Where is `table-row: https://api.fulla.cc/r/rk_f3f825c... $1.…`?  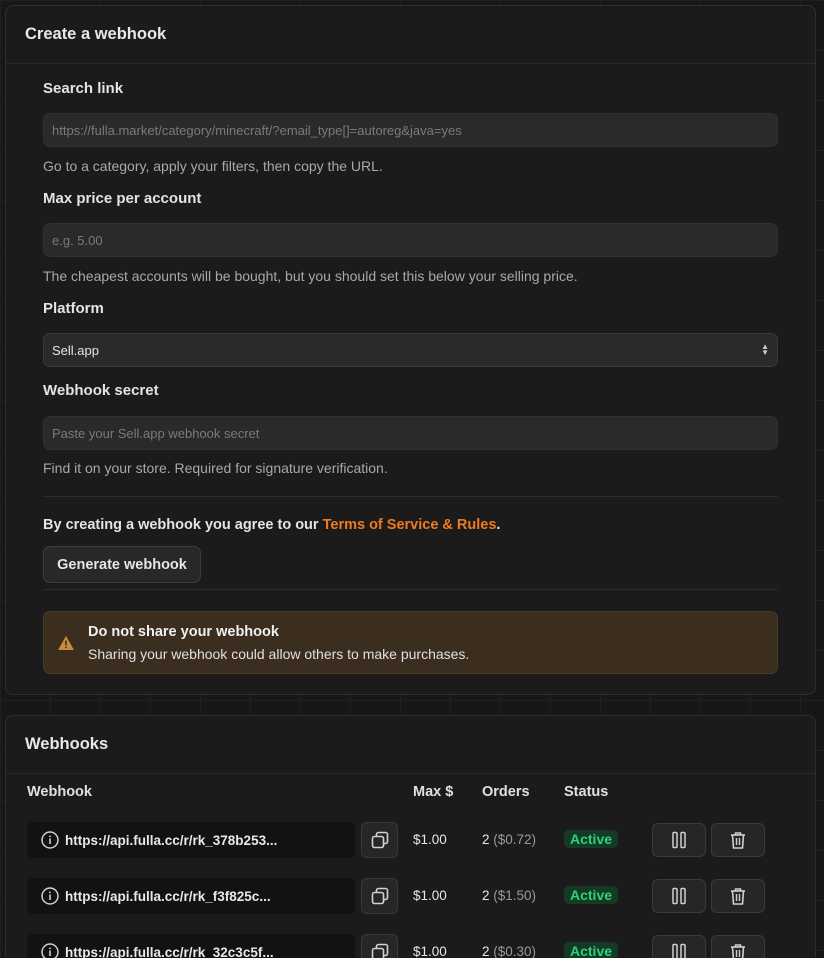
table-row: https://api.fulla.cc/r/rk_f3f825c... $1.… is located at coordinates (411, 896).